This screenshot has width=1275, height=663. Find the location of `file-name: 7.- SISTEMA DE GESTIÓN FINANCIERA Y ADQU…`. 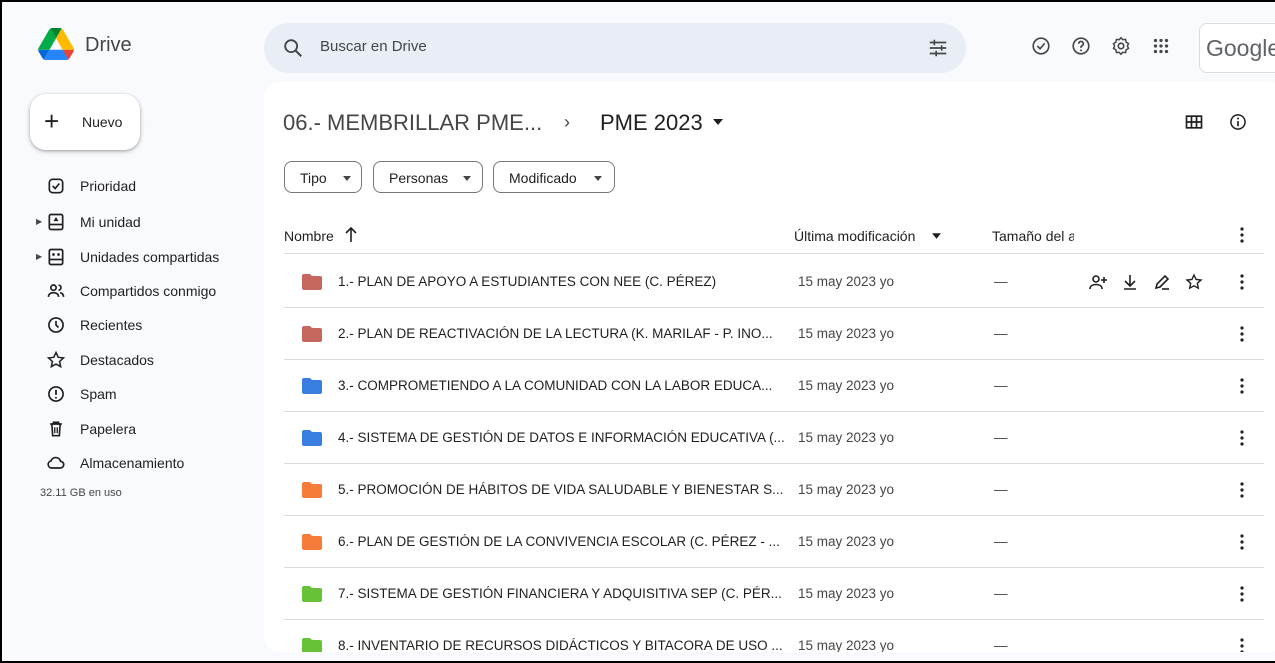

file-name: 7.- SISTEMA DE GESTIÓN FINANCIERA Y ADQU… is located at coordinates (563, 593).